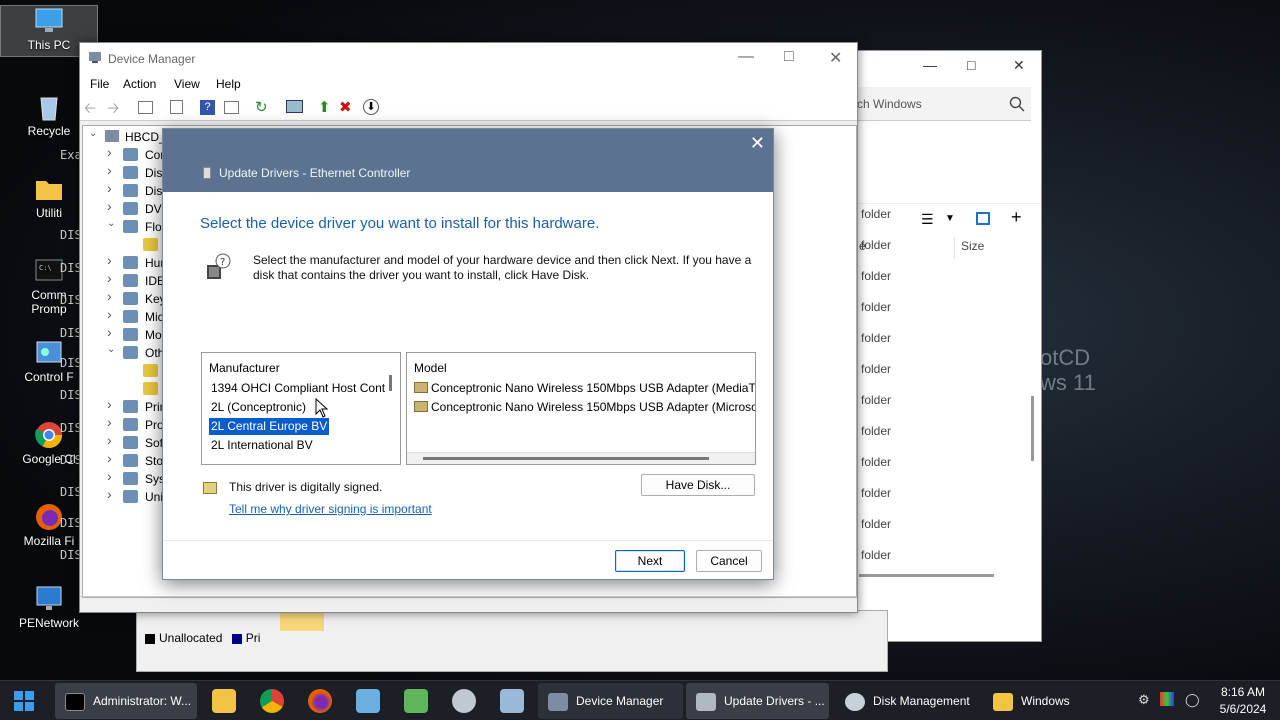 The width and height of the screenshot is (1280, 720). What do you see at coordinates (330, 509) in the screenshot?
I see `driver-signing-link: Tell me why driver signing is important` at bounding box center [330, 509].